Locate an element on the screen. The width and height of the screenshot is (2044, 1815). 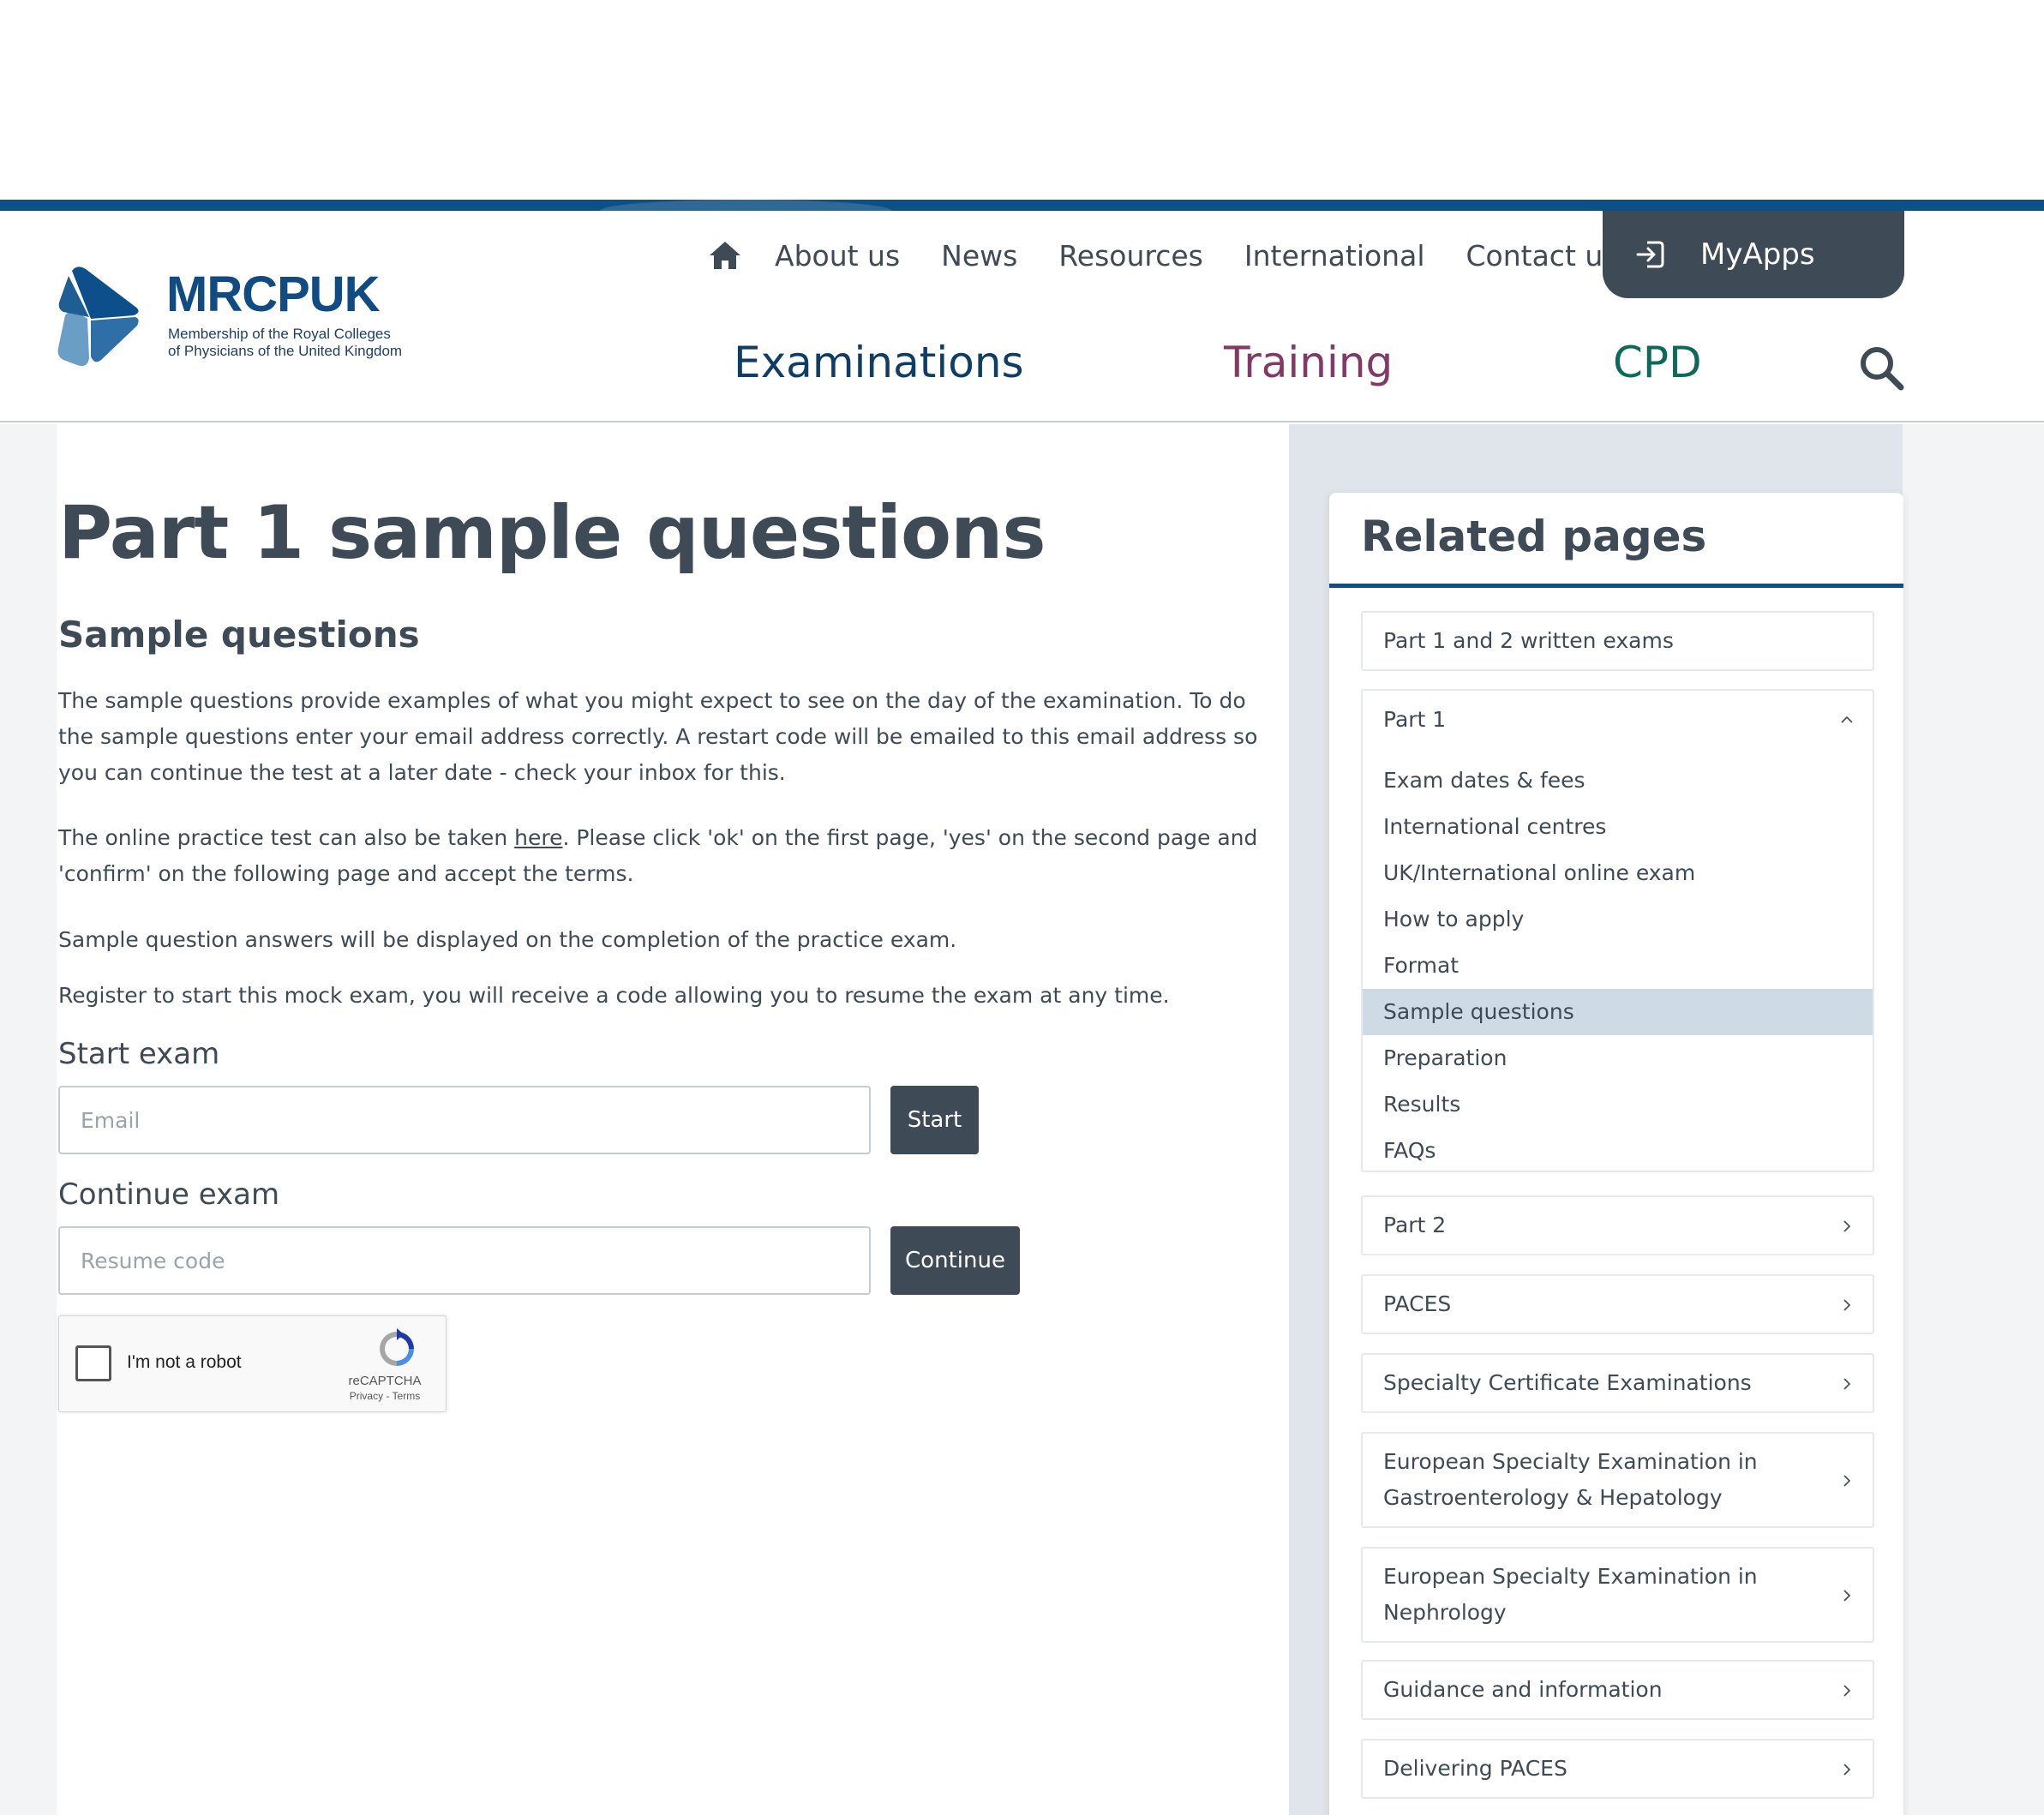
search-icon is located at coordinates (1882, 369).